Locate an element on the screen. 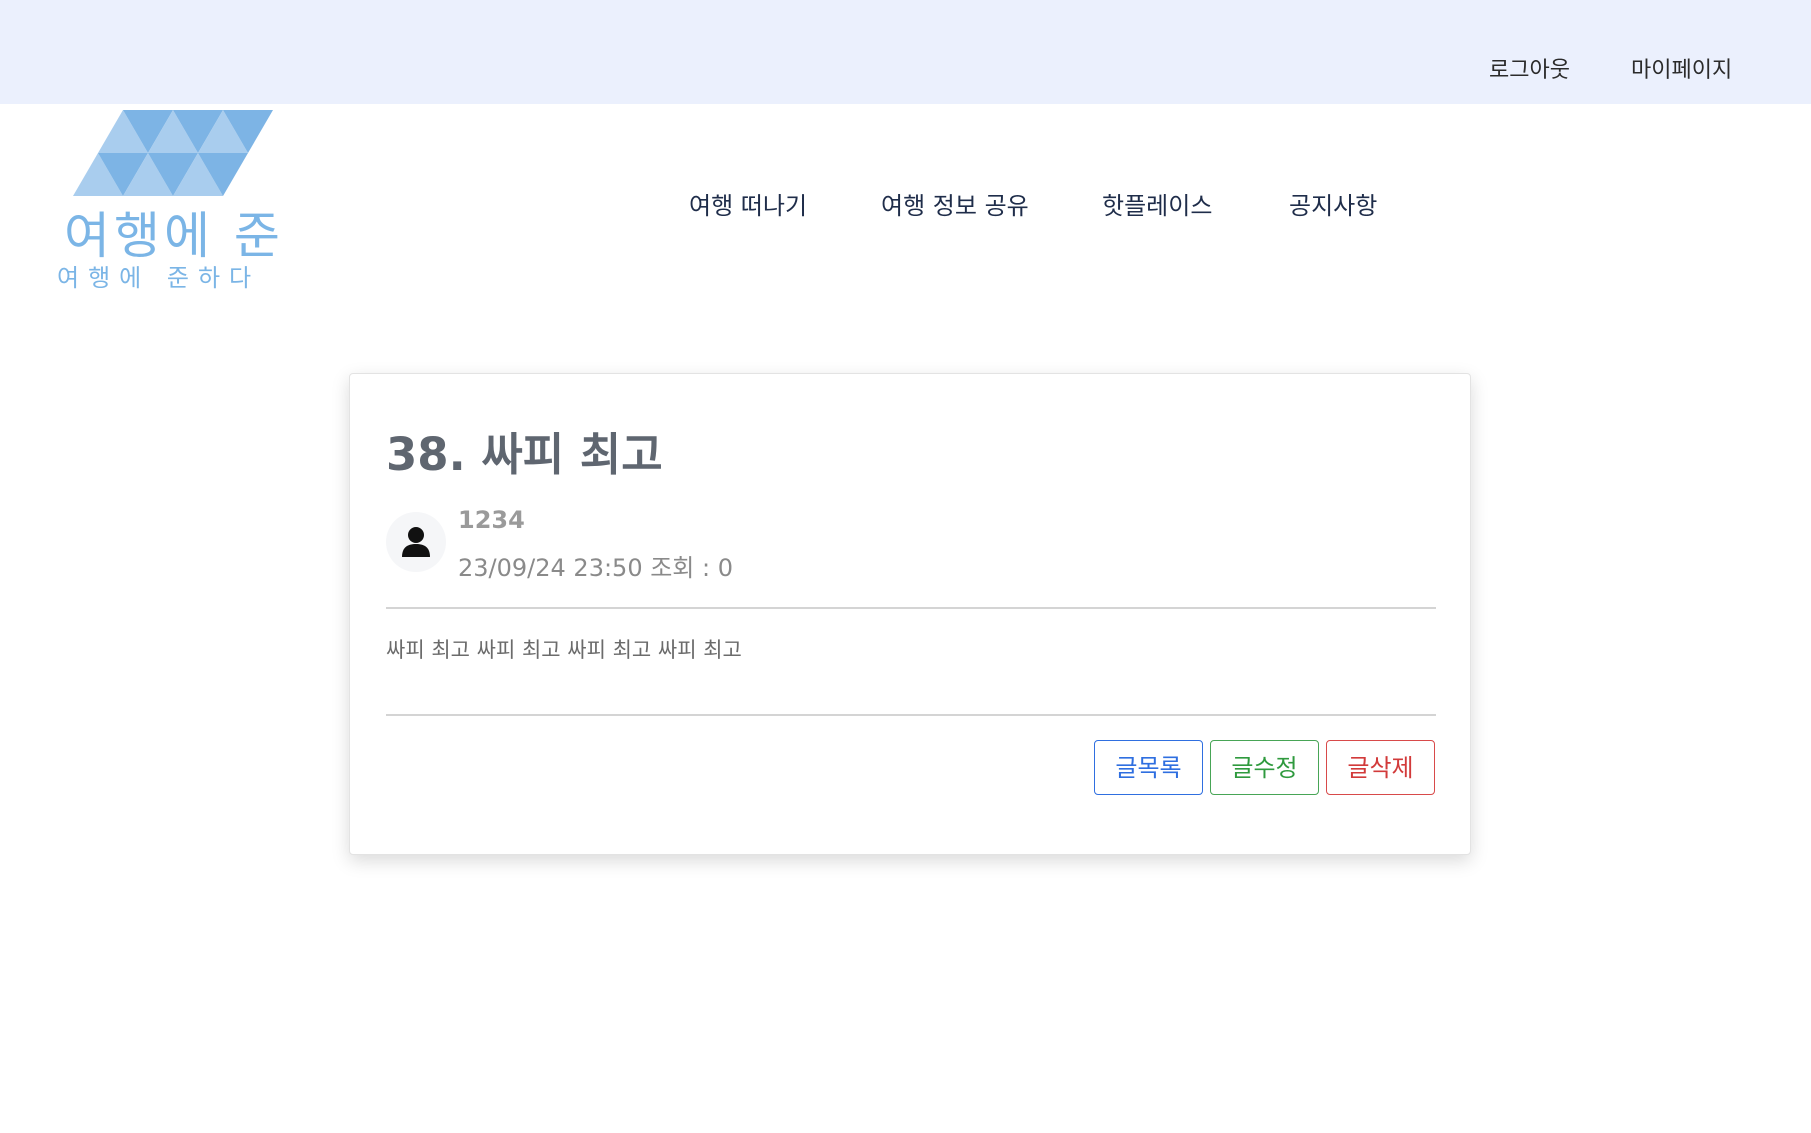 This screenshot has height=1133, width=1811. nav-item-hotplace: 핫플레이스 is located at coordinates (1157, 203).